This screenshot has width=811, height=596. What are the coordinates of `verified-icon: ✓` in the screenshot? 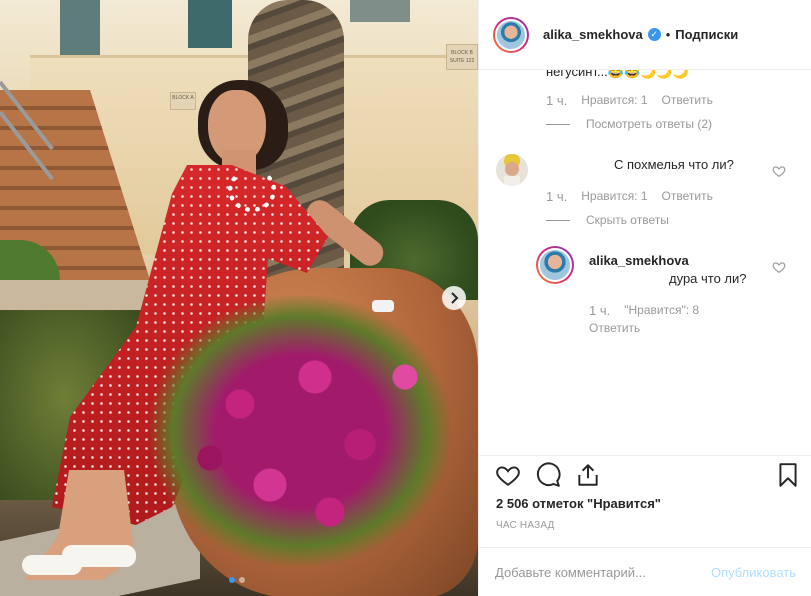 It's located at (654, 34).